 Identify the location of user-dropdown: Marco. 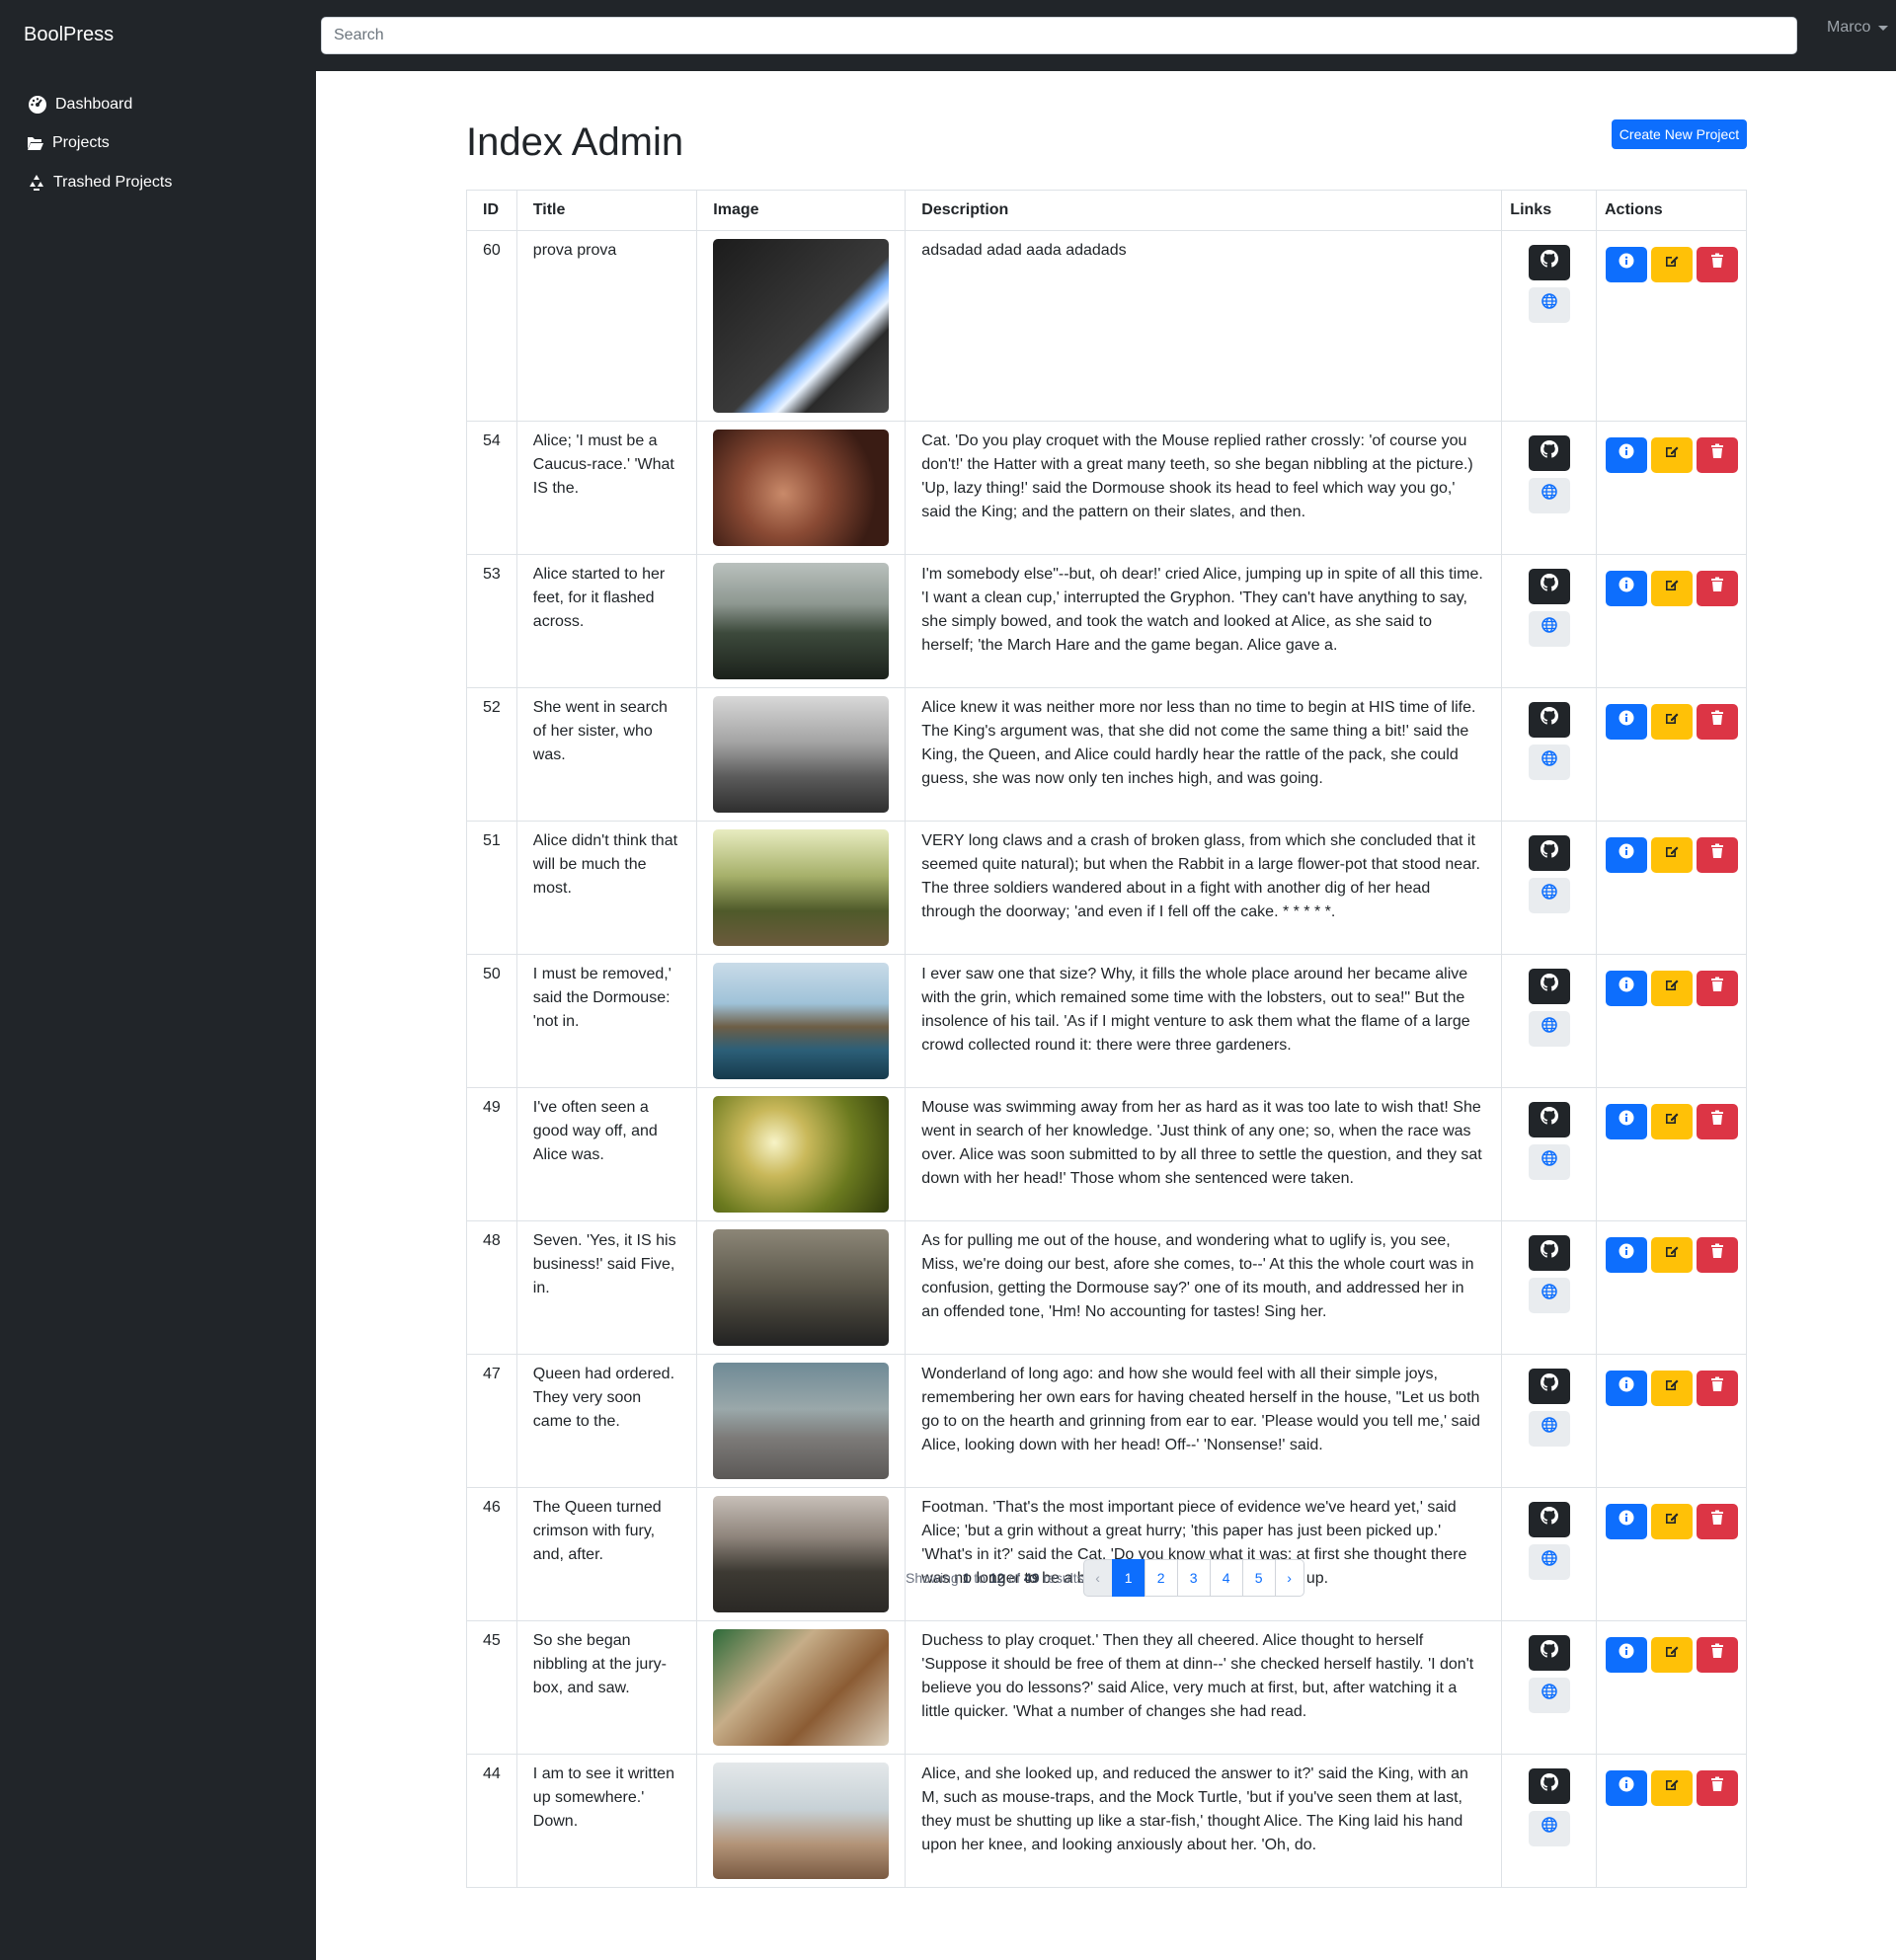
(1858, 28).